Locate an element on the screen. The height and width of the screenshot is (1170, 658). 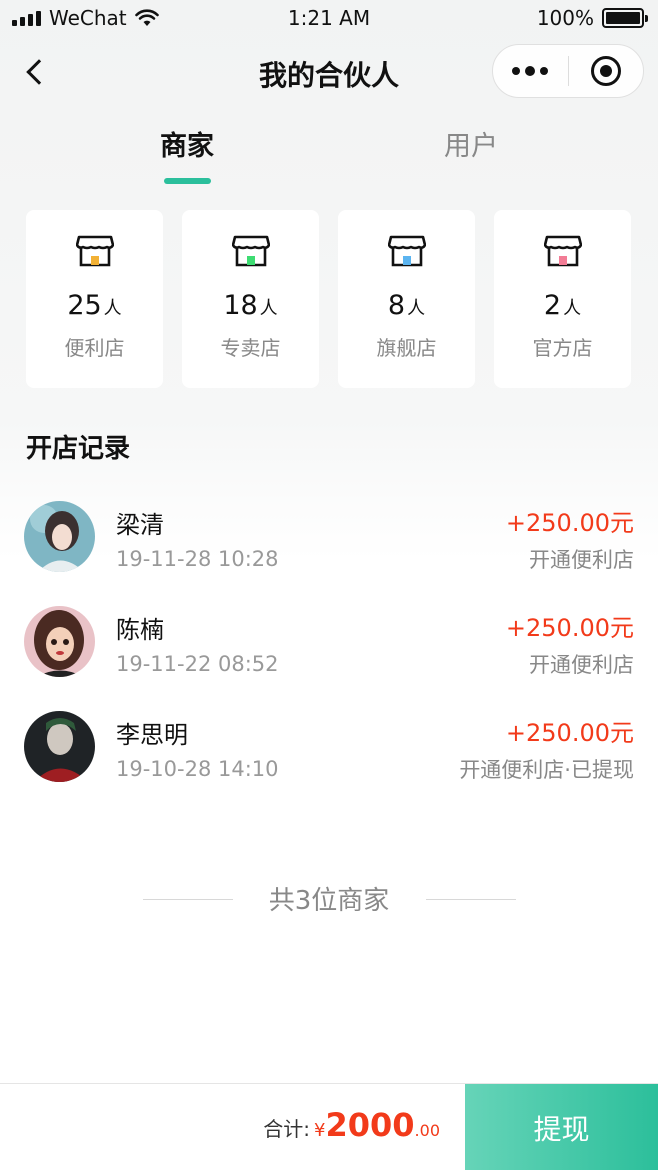
record-date: 19-11-22 08:52 is located at coordinates (197, 664).